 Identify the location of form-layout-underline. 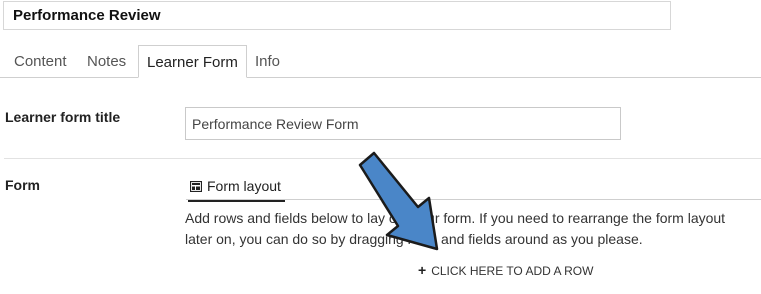
(473, 199).